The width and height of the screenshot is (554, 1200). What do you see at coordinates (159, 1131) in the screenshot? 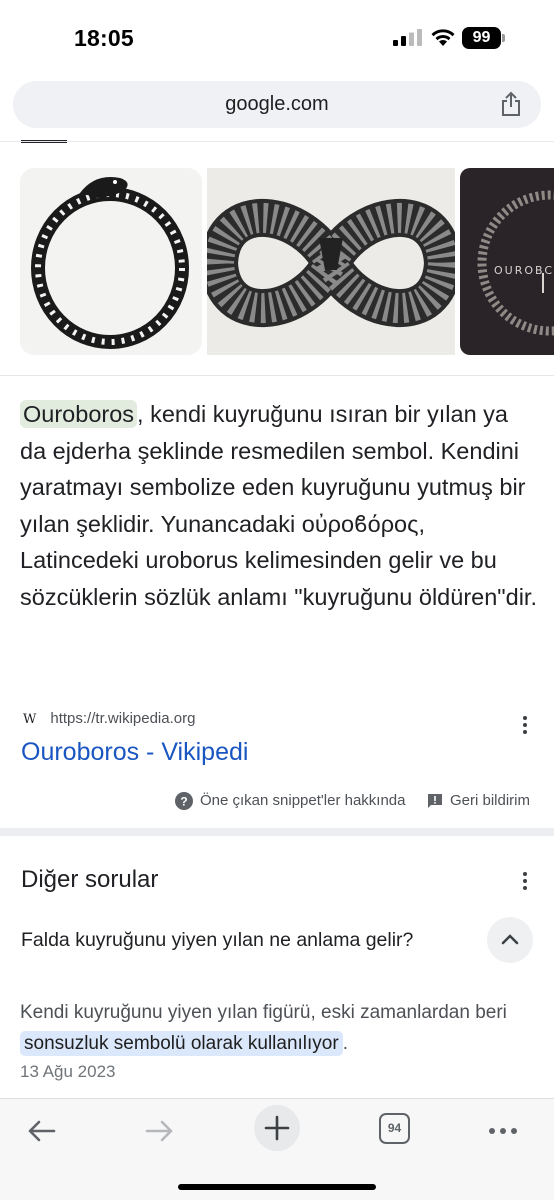
I see `forward-icon` at bounding box center [159, 1131].